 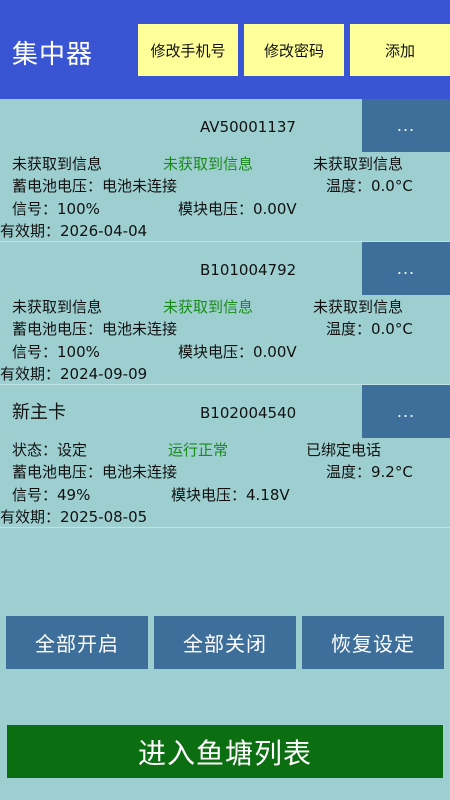 I want to click on device-expiry: 有效期：2026-04-04, so click(x=74, y=231).